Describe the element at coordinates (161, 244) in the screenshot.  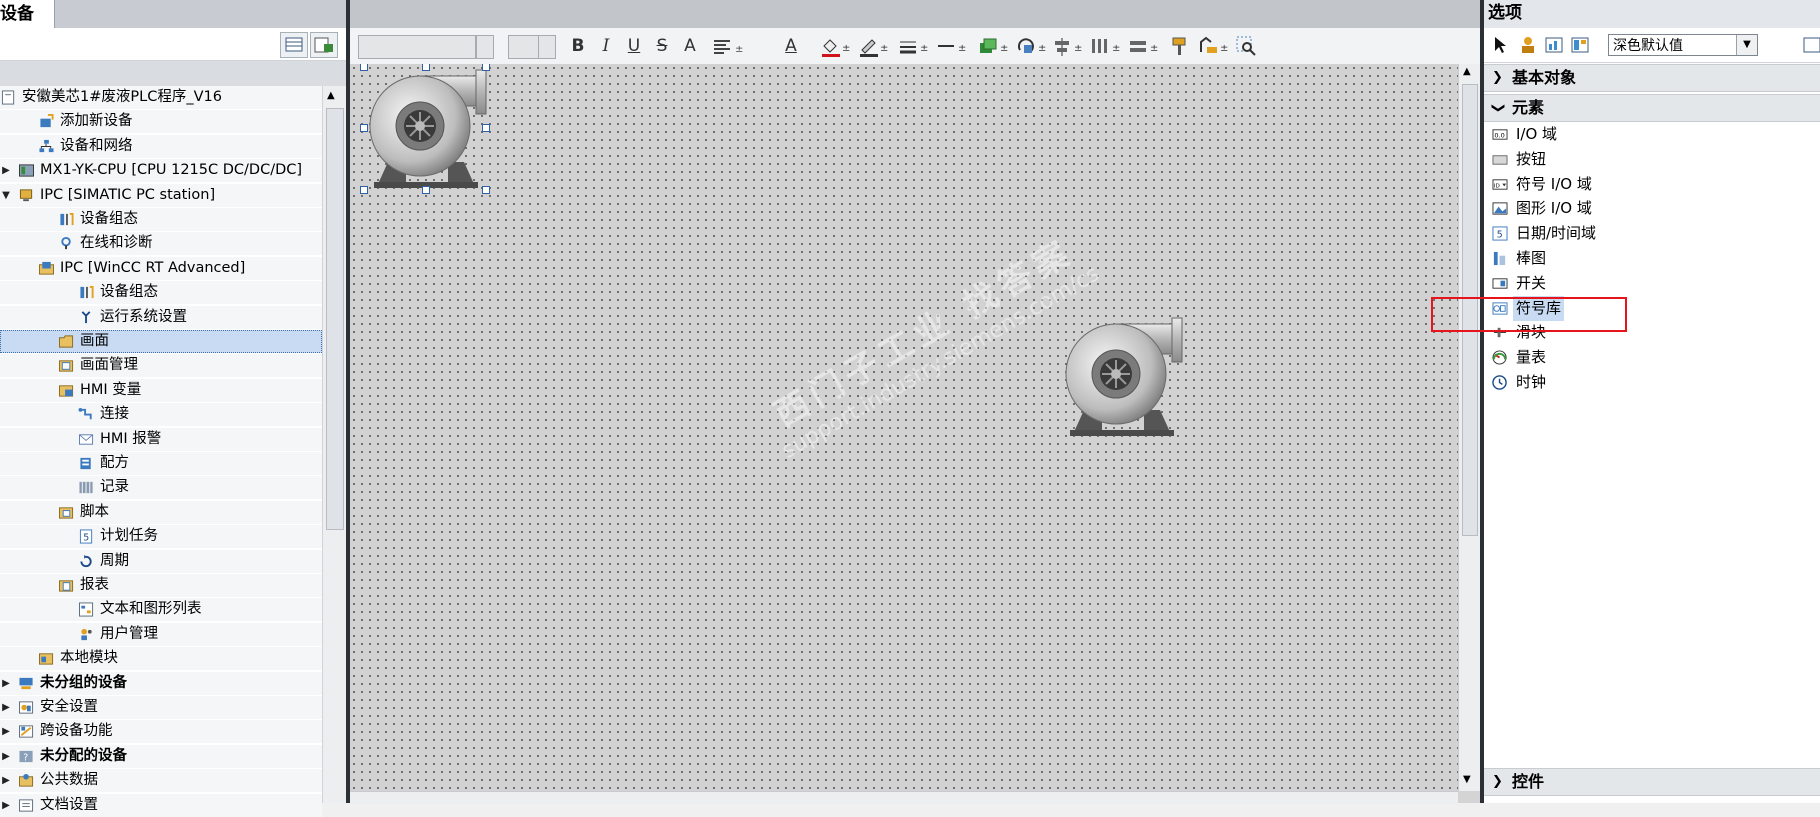
I see `tree-item: 在线和诊断` at that location.